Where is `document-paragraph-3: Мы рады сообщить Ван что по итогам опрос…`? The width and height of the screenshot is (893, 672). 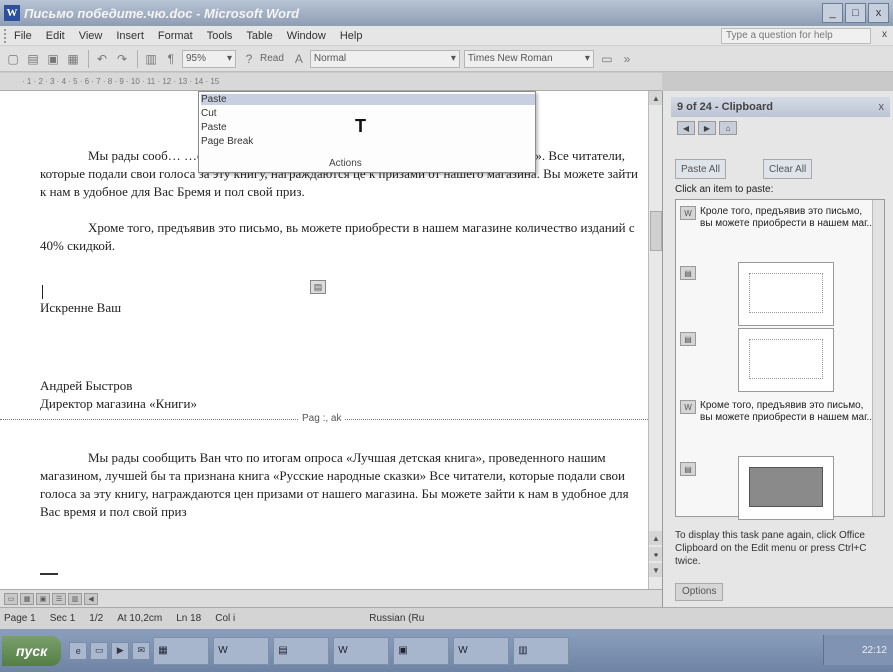 document-paragraph-3: Мы рады сообщить Ван что по итогам опрос… is located at coordinates (343, 485).